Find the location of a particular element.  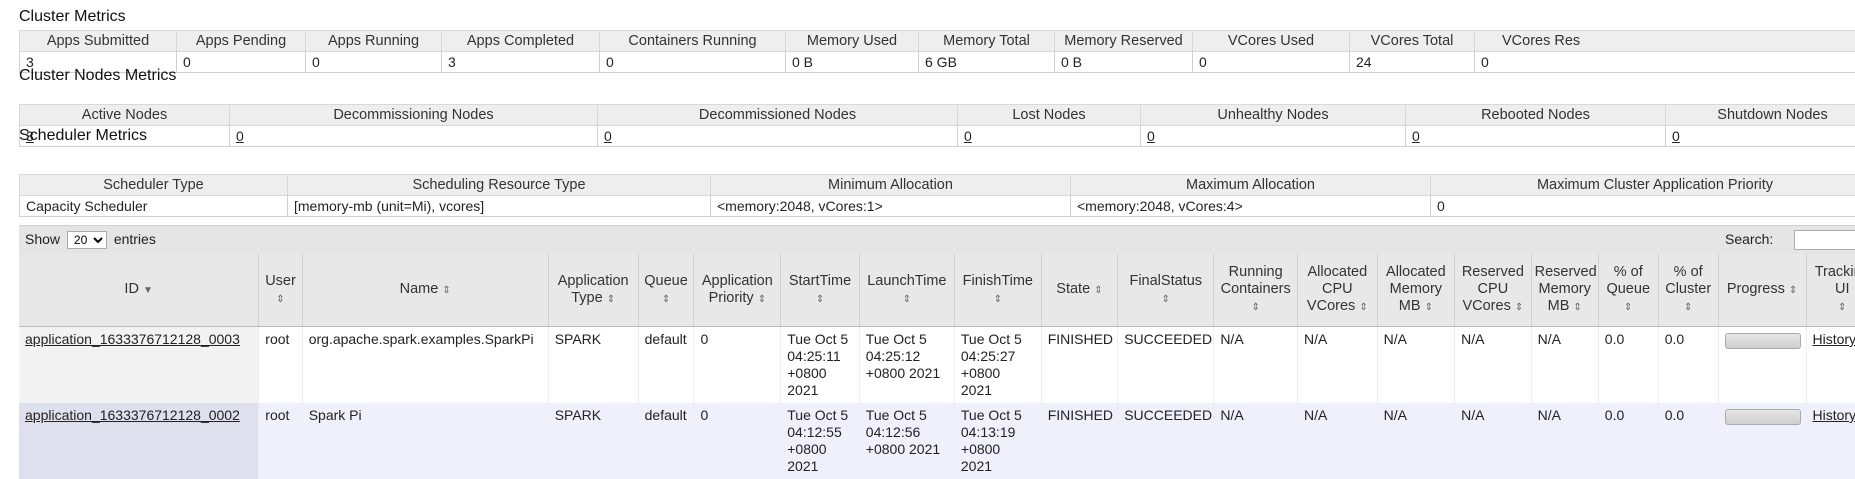

lost-nodes-link: 0 is located at coordinates (968, 136).